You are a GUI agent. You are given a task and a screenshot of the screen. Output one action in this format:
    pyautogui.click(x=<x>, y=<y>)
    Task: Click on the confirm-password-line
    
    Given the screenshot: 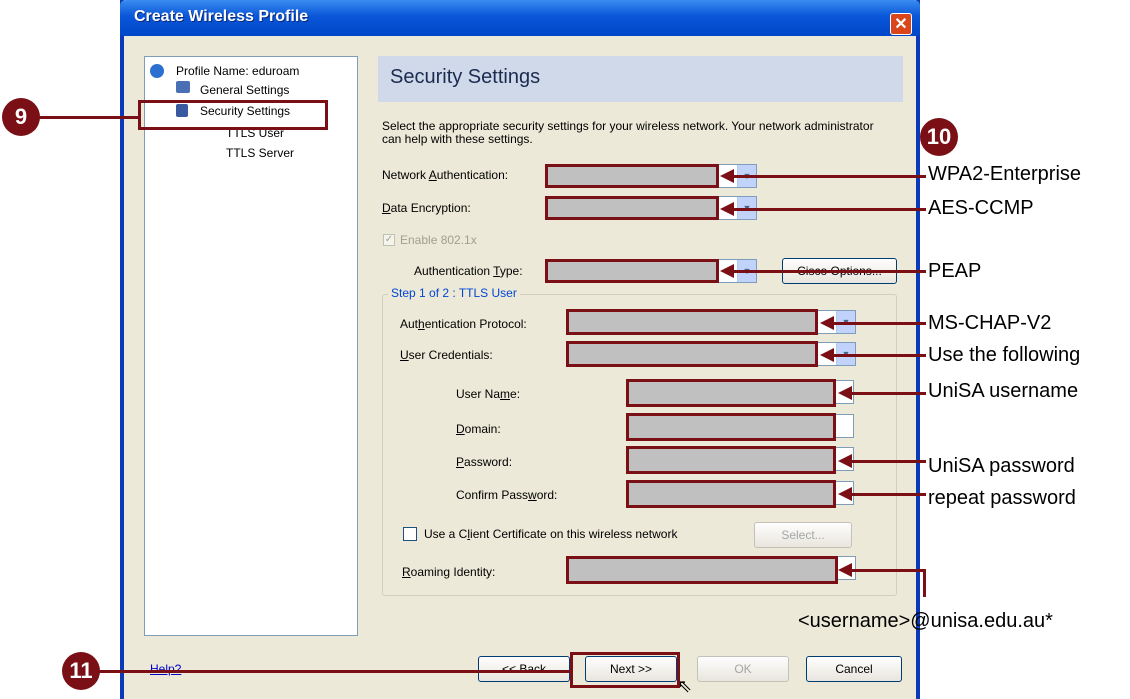 What is the action you would take?
    pyautogui.click(x=888, y=494)
    